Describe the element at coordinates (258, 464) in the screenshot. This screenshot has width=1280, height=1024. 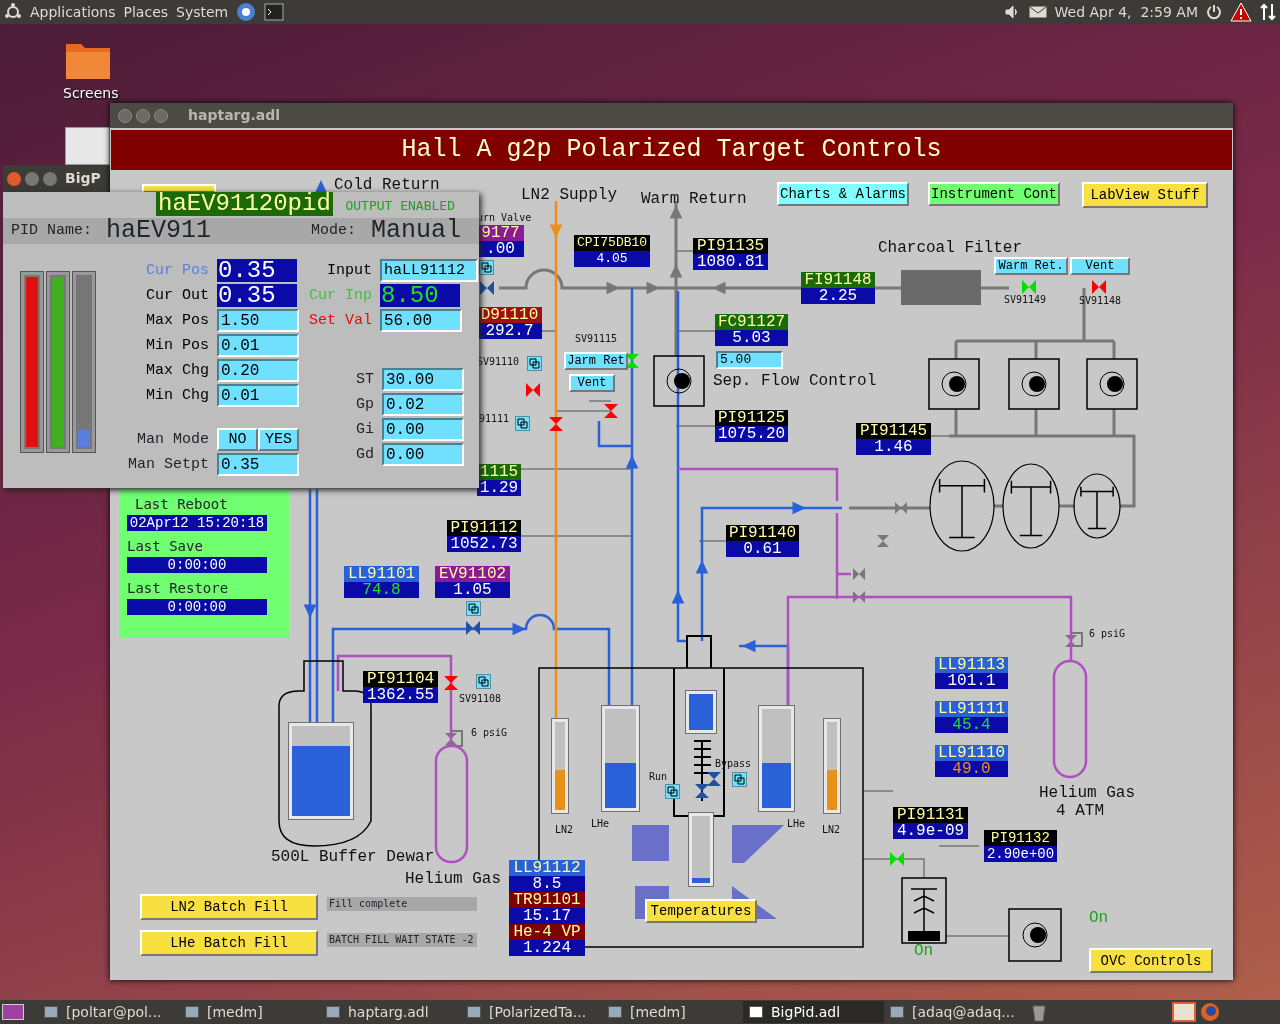
I see `input-field: 0.35` at that location.